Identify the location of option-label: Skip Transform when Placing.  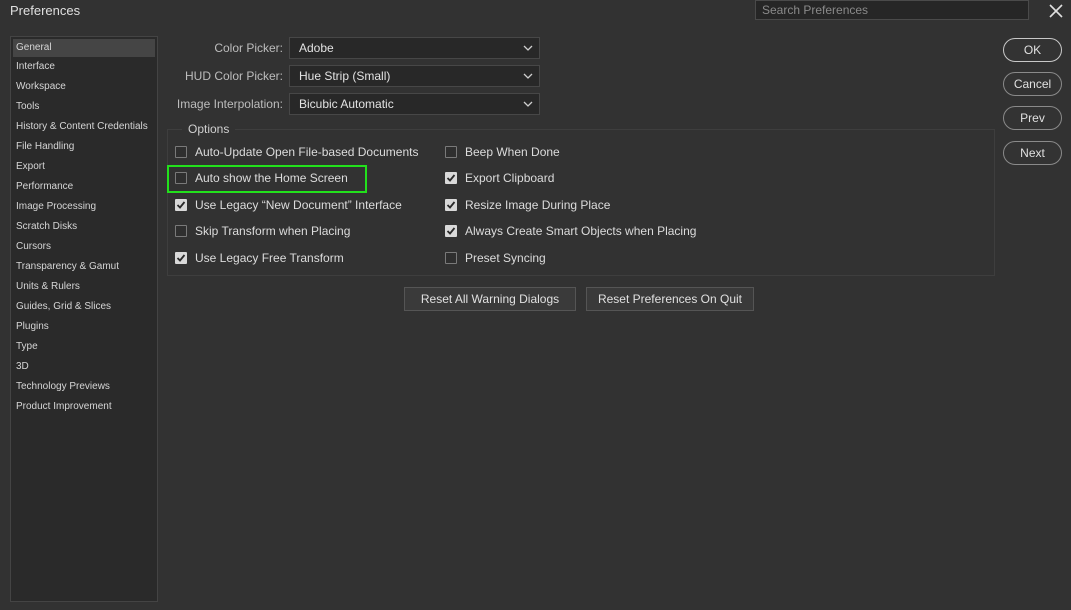
(273, 231).